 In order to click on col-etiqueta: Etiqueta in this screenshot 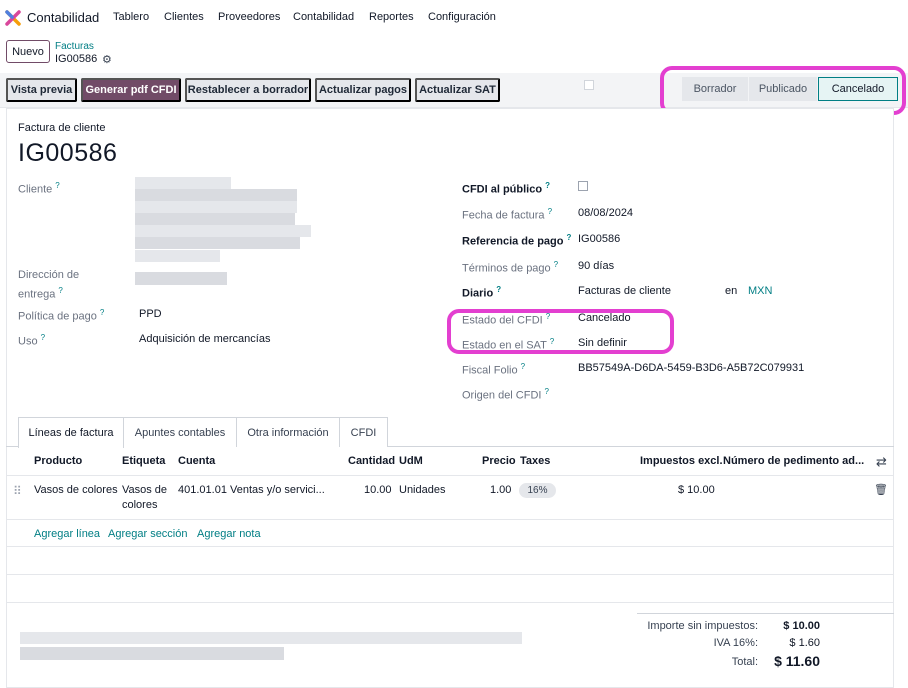, I will do `click(143, 461)`.